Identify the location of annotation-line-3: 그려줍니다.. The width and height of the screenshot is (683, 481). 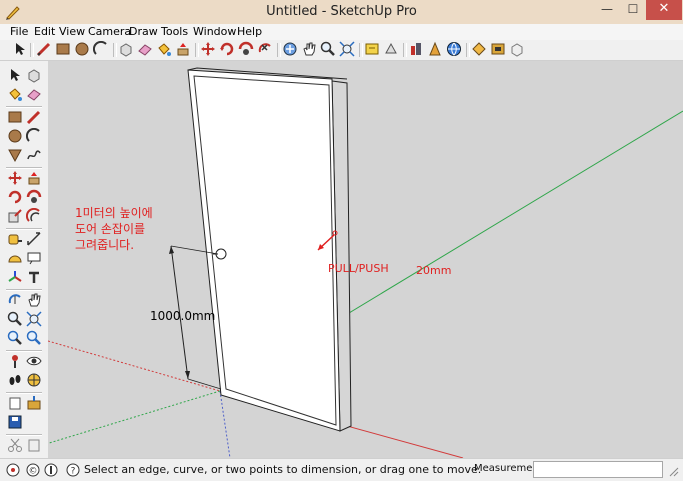
(105, 245).